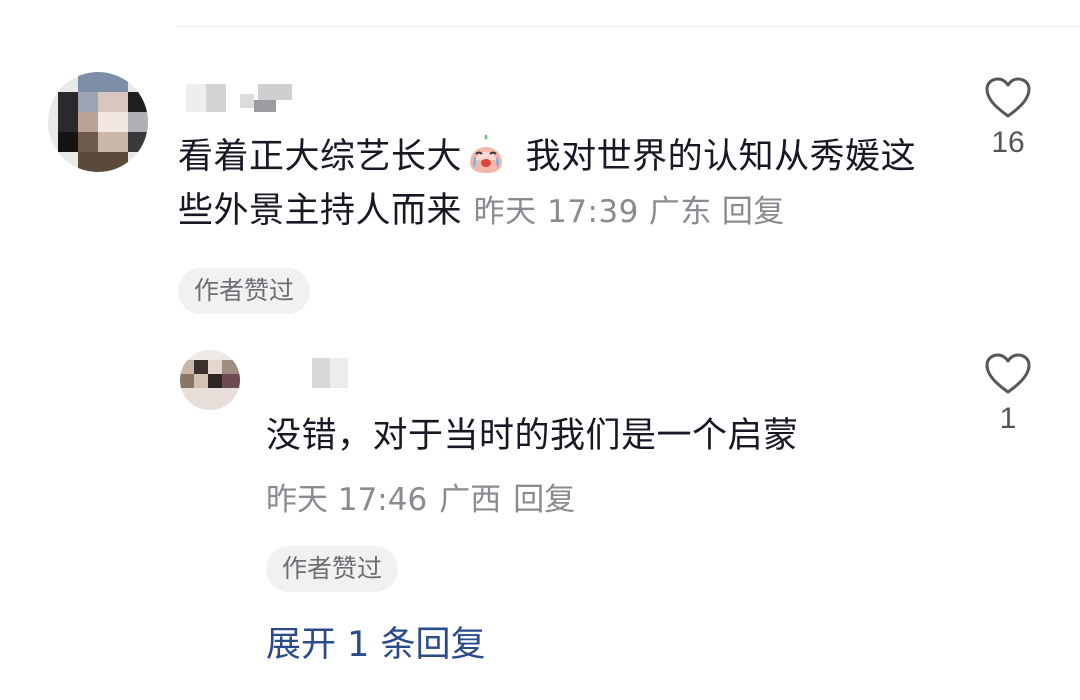  I want to click on like-button: 1, so click(1008, 394).